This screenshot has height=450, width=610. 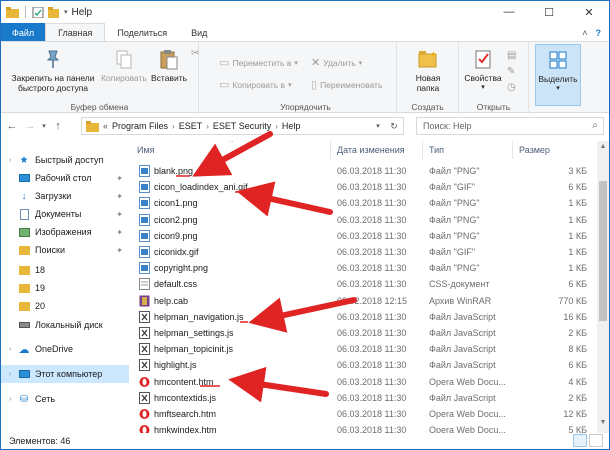 What do you see at coordinates (549, 12) in the screenshot?
I see `maximize-button: ☐` at bounding box center [549, 12].